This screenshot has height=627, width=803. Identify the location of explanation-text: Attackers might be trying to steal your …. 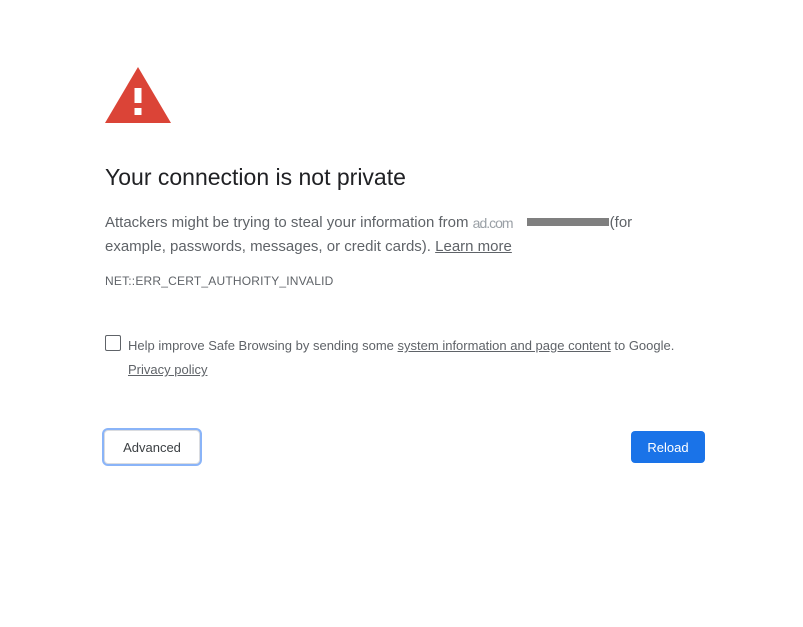
(385, 235).